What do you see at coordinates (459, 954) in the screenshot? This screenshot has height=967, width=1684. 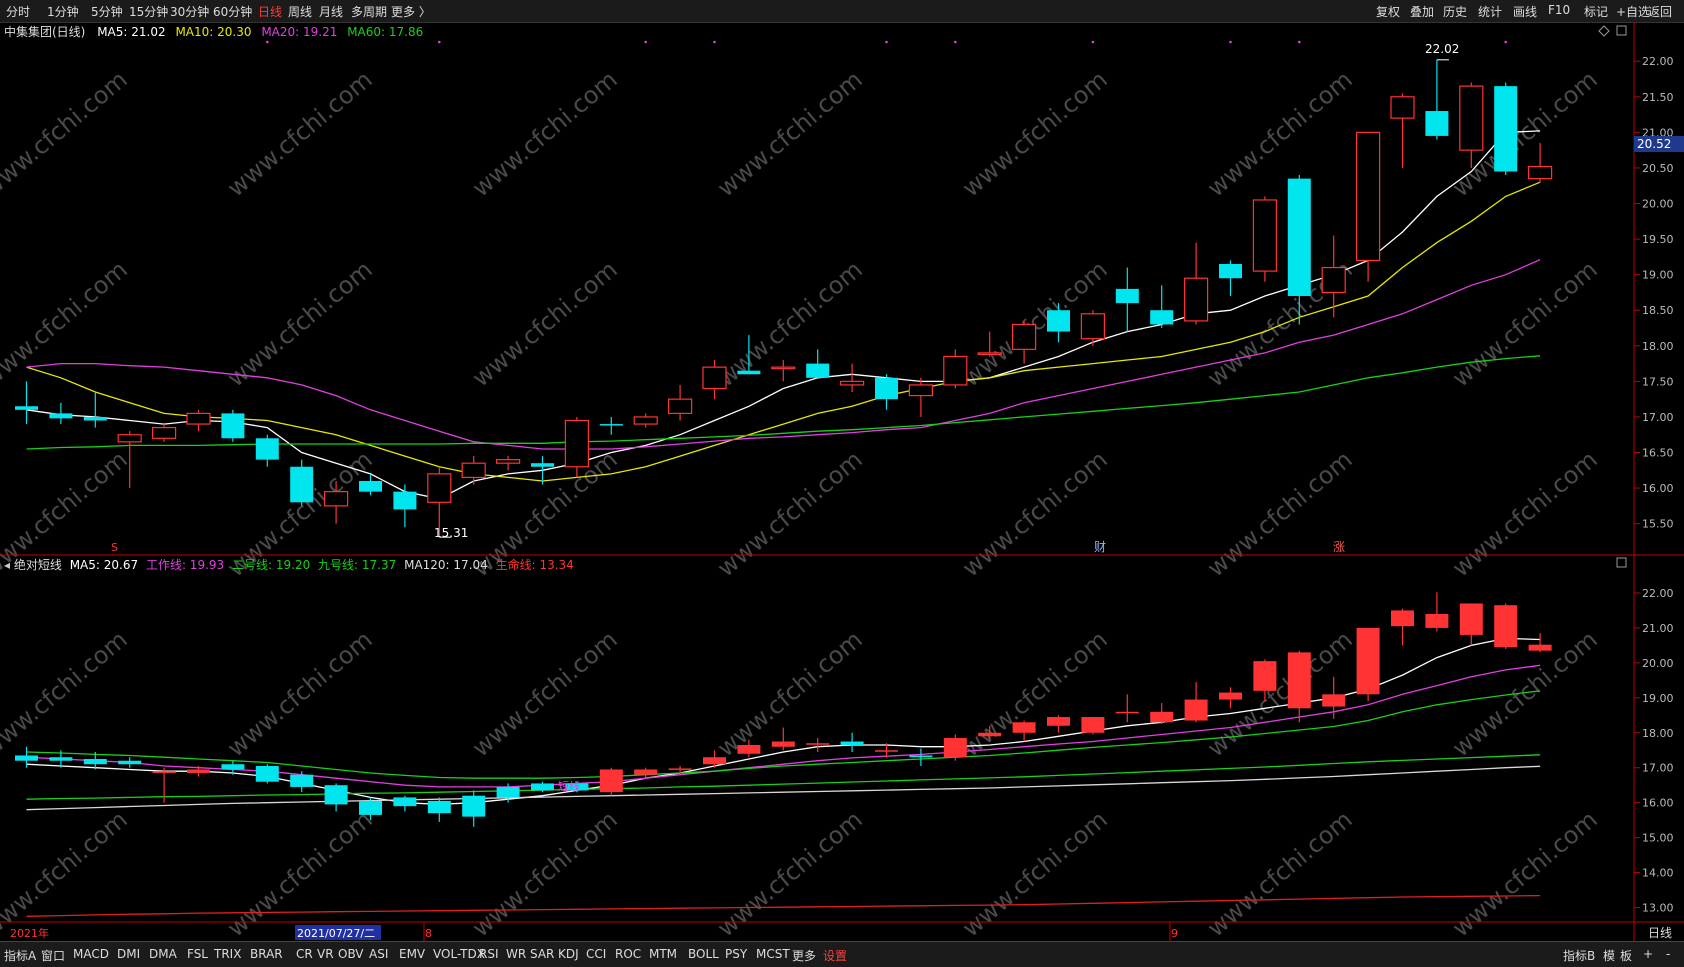 I see `indicator-tab-13: VOL-TDX` at bounding box center [459, 954].